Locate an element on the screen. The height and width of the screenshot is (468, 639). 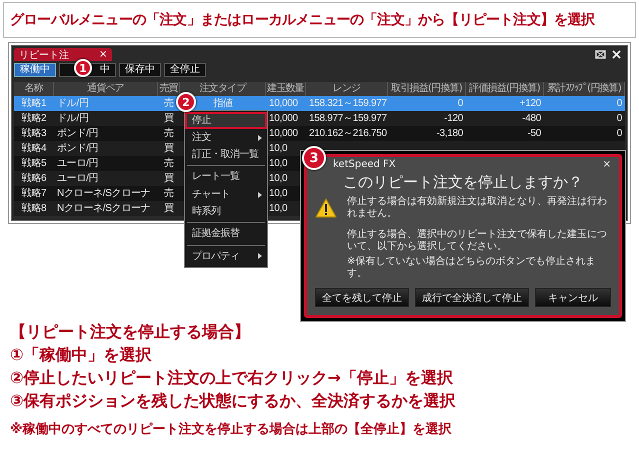
table-cell: 210.162～216.750 is located at coordinates (347, 133).